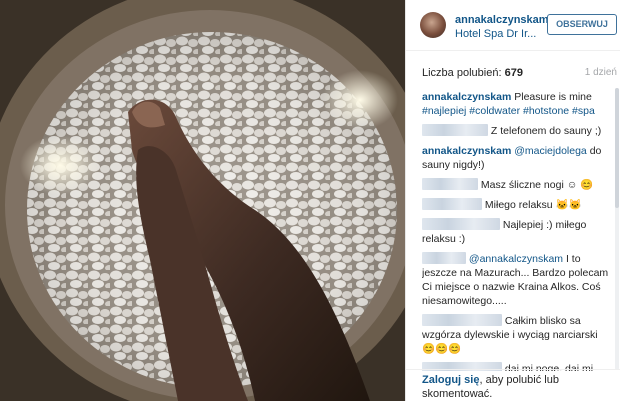  Describe the element at coordinates (537, 185) in the screenshot. I see `comment-text: Masz śliczne nogi ☺ 😊` at that location.